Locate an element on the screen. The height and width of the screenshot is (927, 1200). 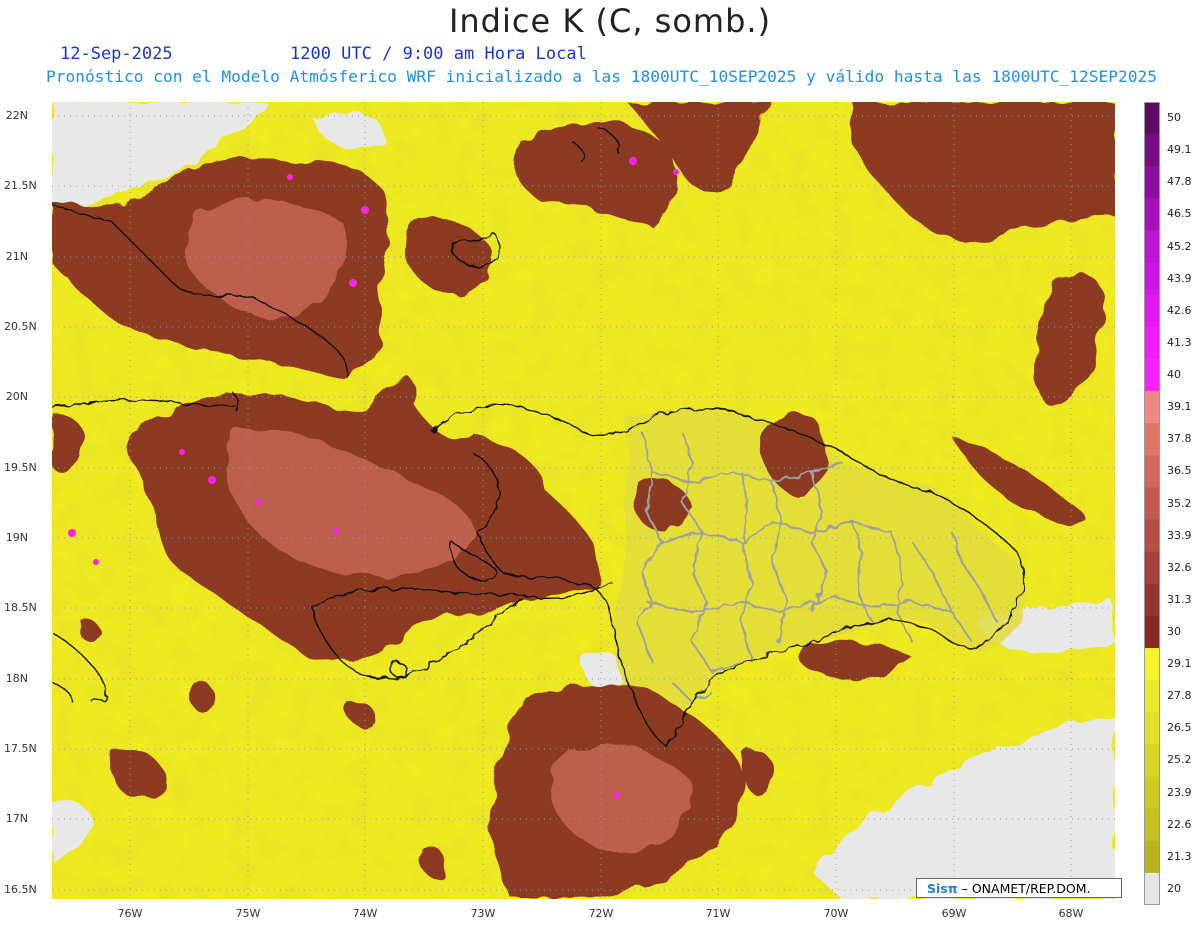
lat-label: 21.5N is located at coordinates (20, 185).